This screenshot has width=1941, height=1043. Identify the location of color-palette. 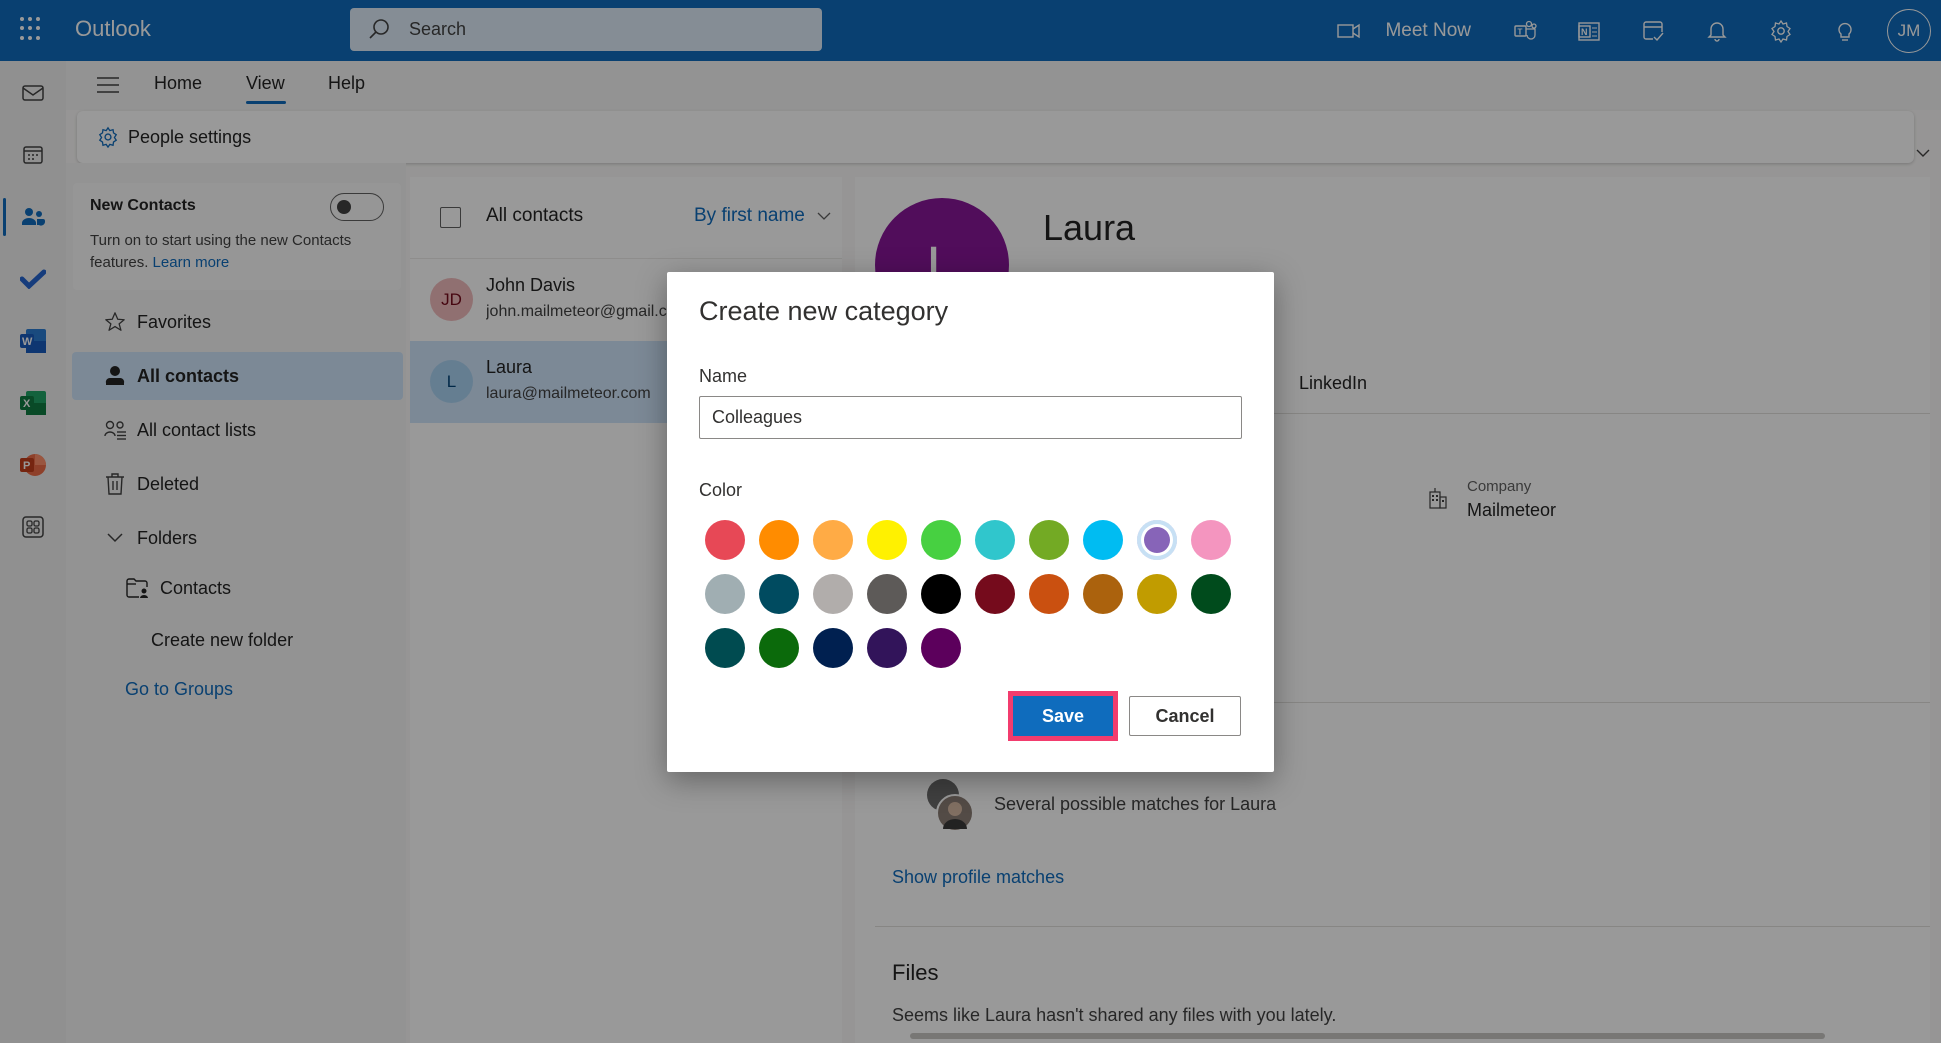
(975, 594).